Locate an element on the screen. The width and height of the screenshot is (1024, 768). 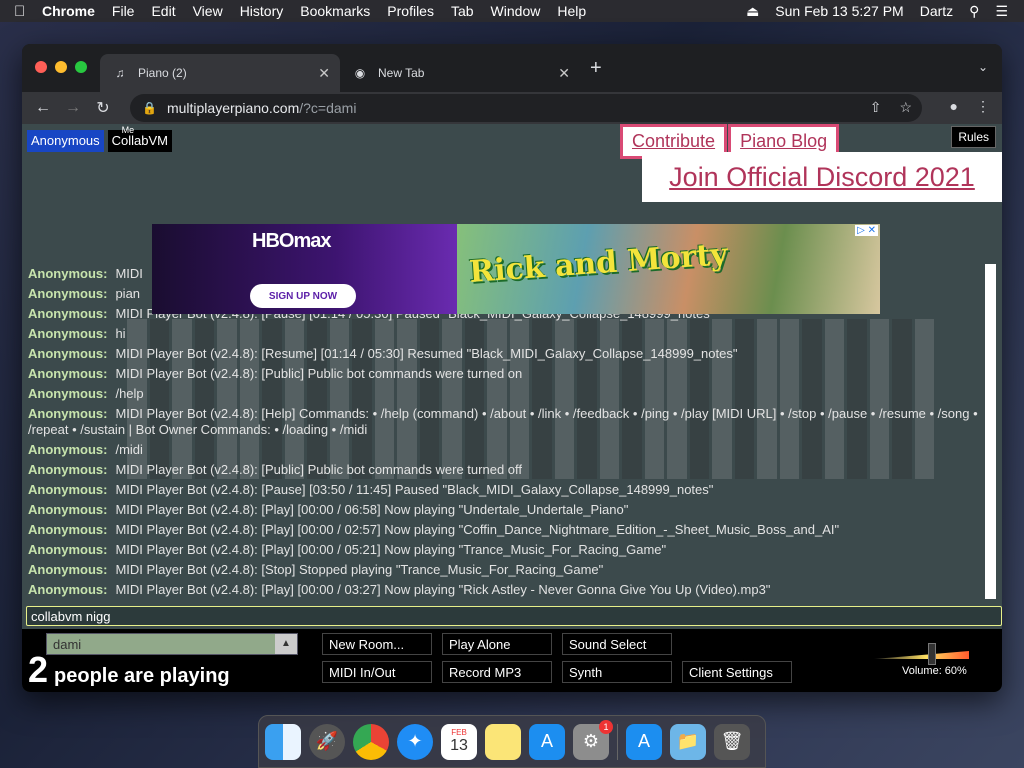
chat-text: hi is located at coordinates (120, 333).